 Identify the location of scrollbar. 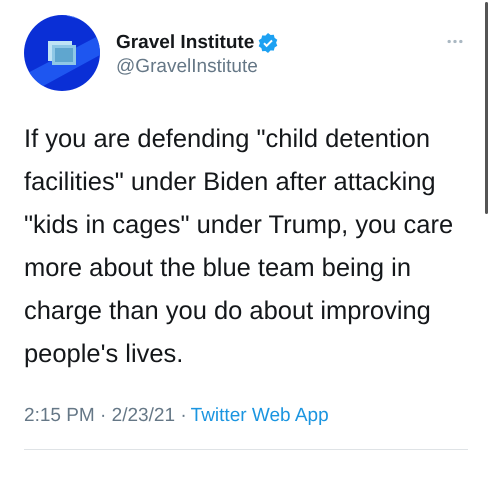
(486, 108).